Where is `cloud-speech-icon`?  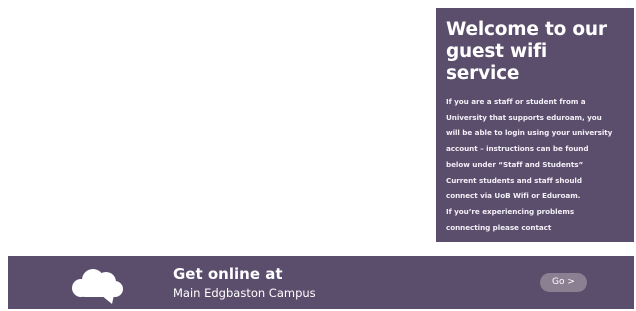 cloud-speech-icon is located at coordinates (97, 286).